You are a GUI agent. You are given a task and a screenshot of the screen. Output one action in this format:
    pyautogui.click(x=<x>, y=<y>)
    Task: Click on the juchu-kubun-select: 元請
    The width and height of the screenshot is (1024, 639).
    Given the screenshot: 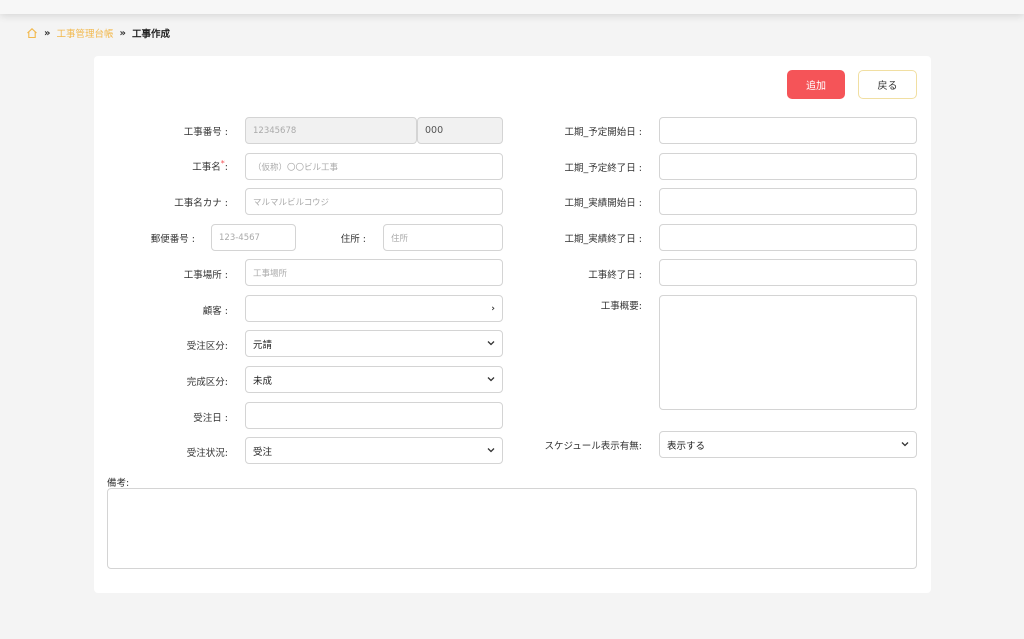 What is the action you would take?
    pyautogui.click(x=374, y=343)
    